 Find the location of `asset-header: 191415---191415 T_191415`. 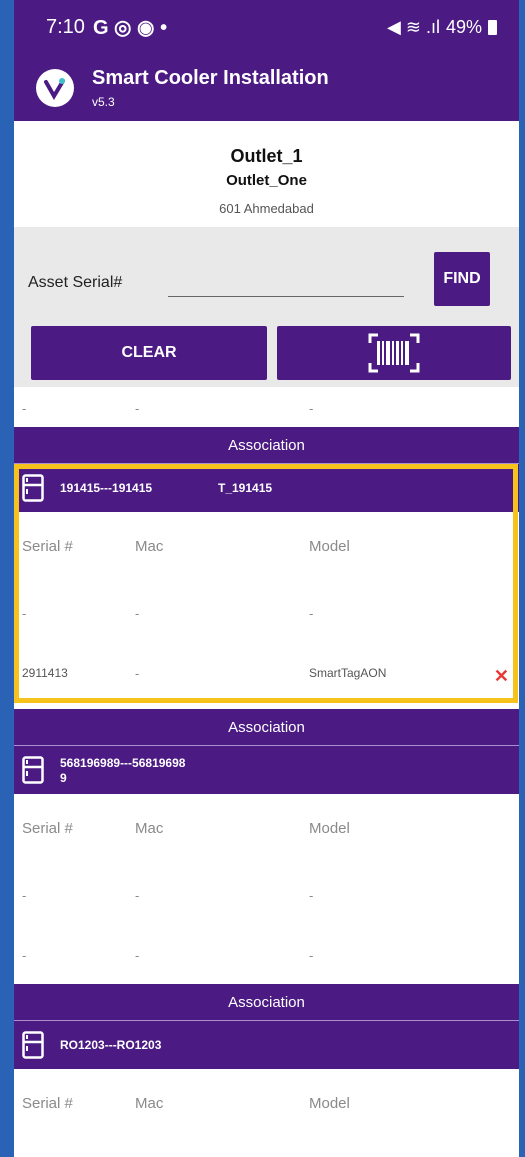

asset-header: 191415---191415 T_191415 is located at coordinates (266, 488).